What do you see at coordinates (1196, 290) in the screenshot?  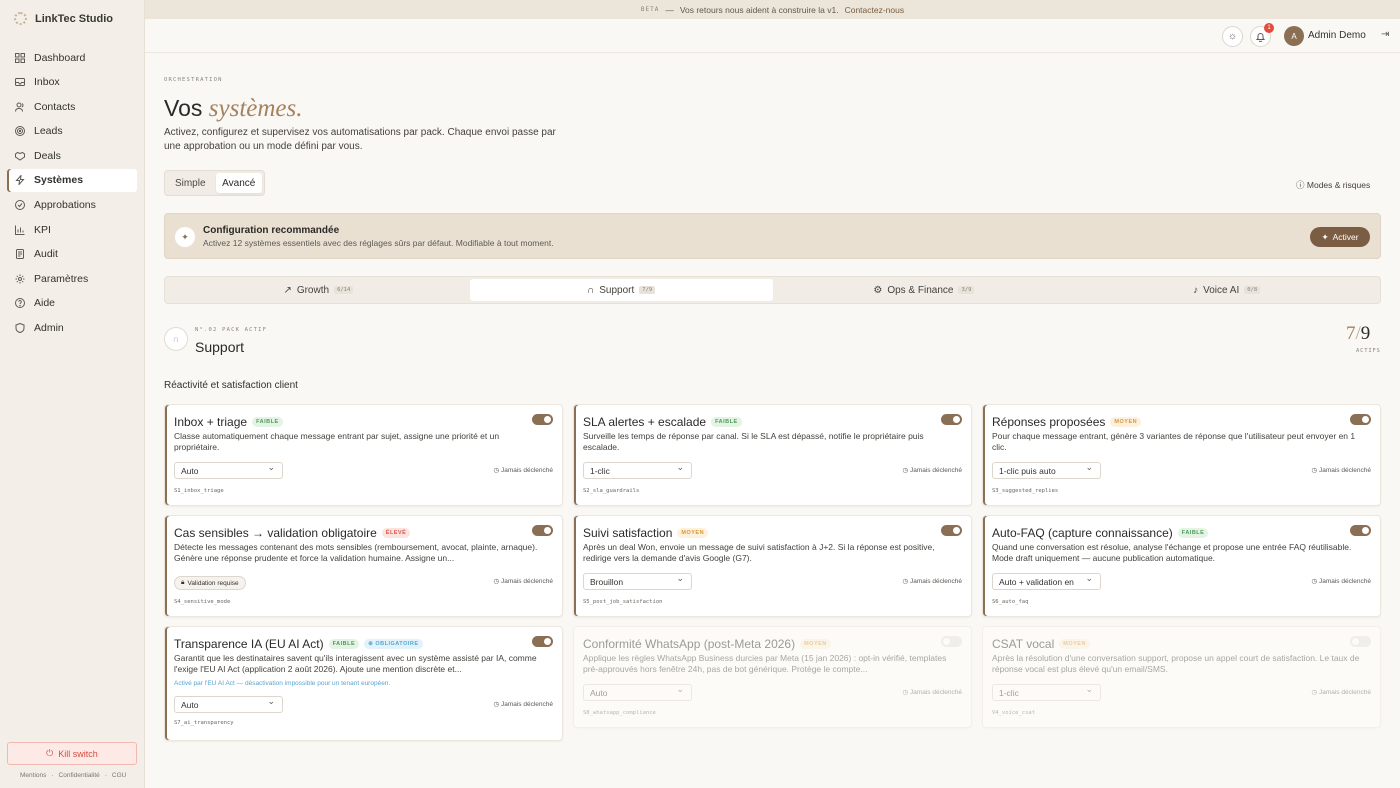 I see `mic-icon: ♪` at bounding box center [1196, 290].